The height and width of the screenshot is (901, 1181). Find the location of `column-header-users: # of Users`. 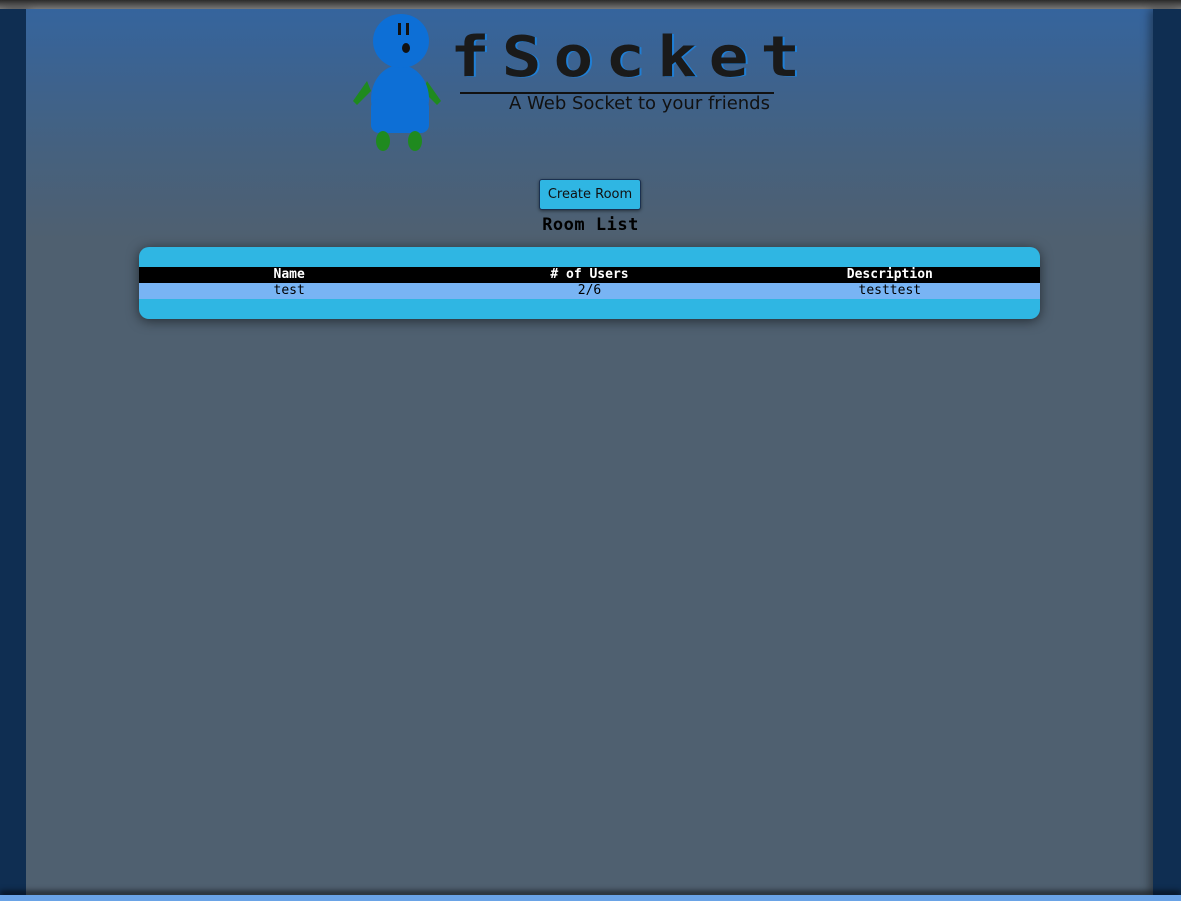

column-header-users: # of Users is located at coordinates (589, 274).